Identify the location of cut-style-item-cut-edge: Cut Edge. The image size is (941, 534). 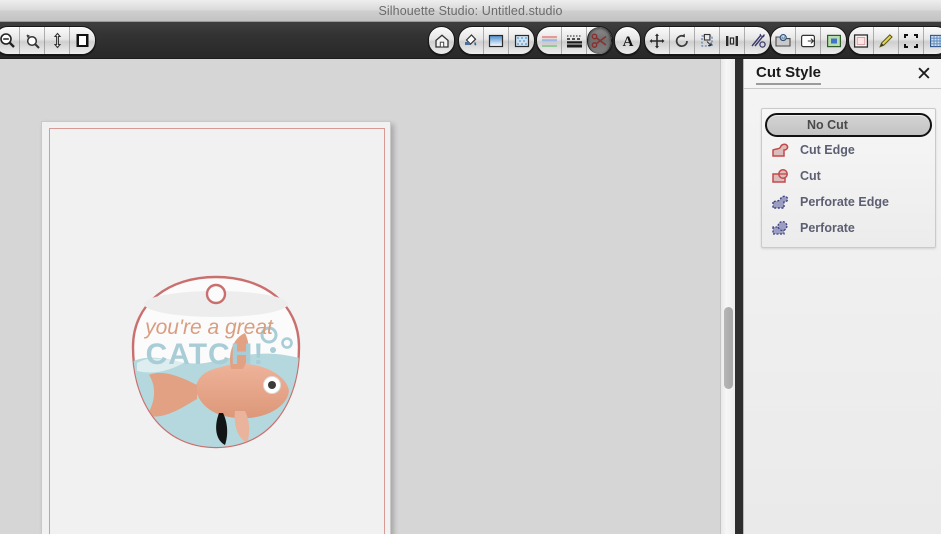
(848, 150).